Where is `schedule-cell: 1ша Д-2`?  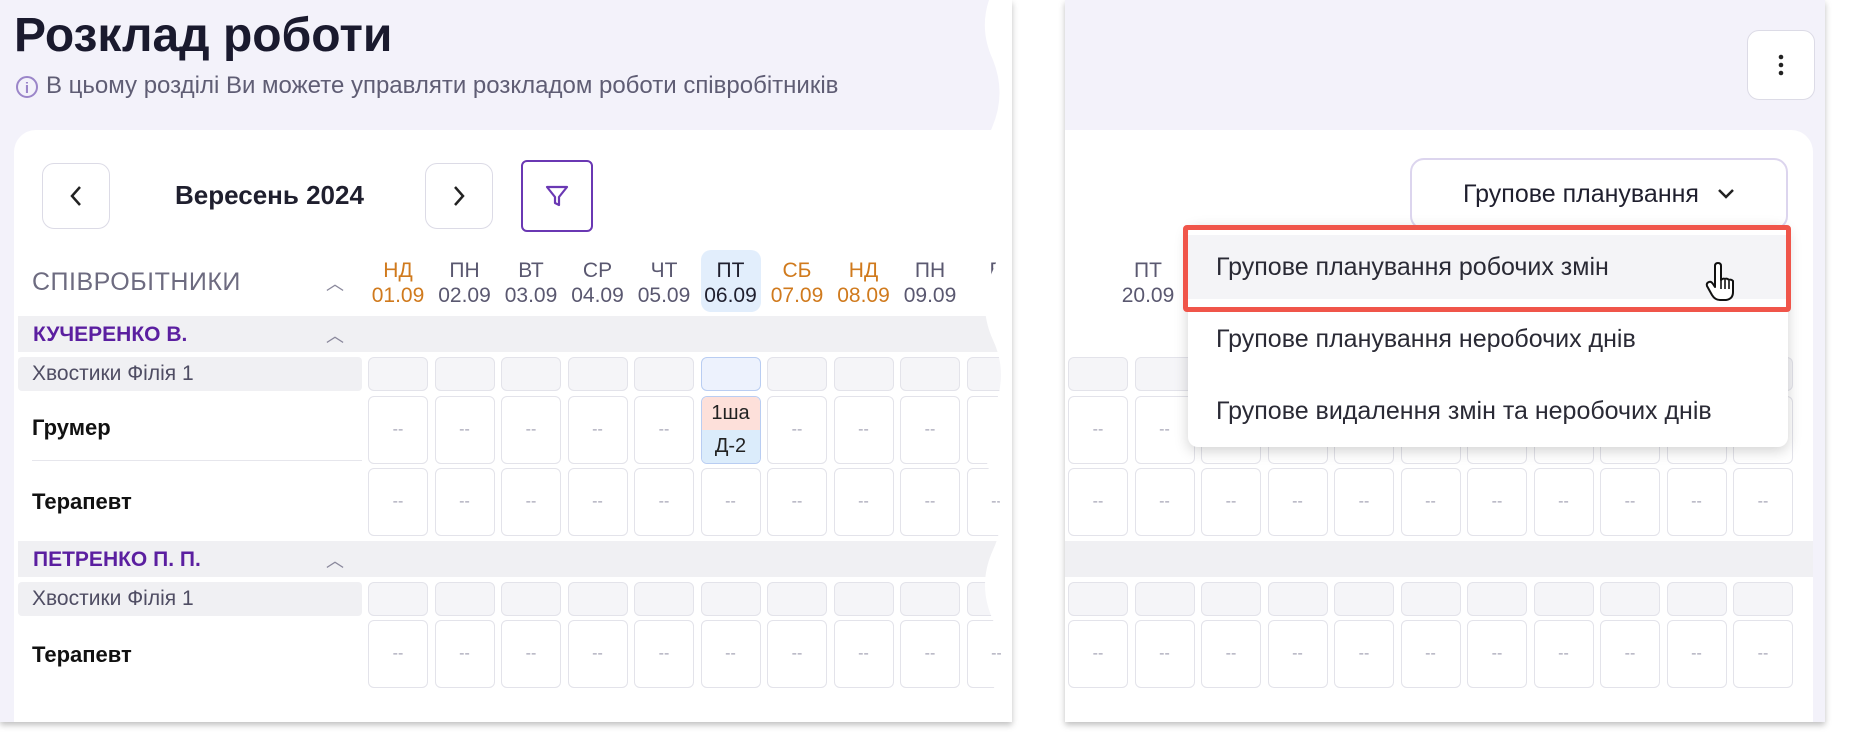 schedule-cell: 1ша Д-2 is located at coordinates (730, 430).